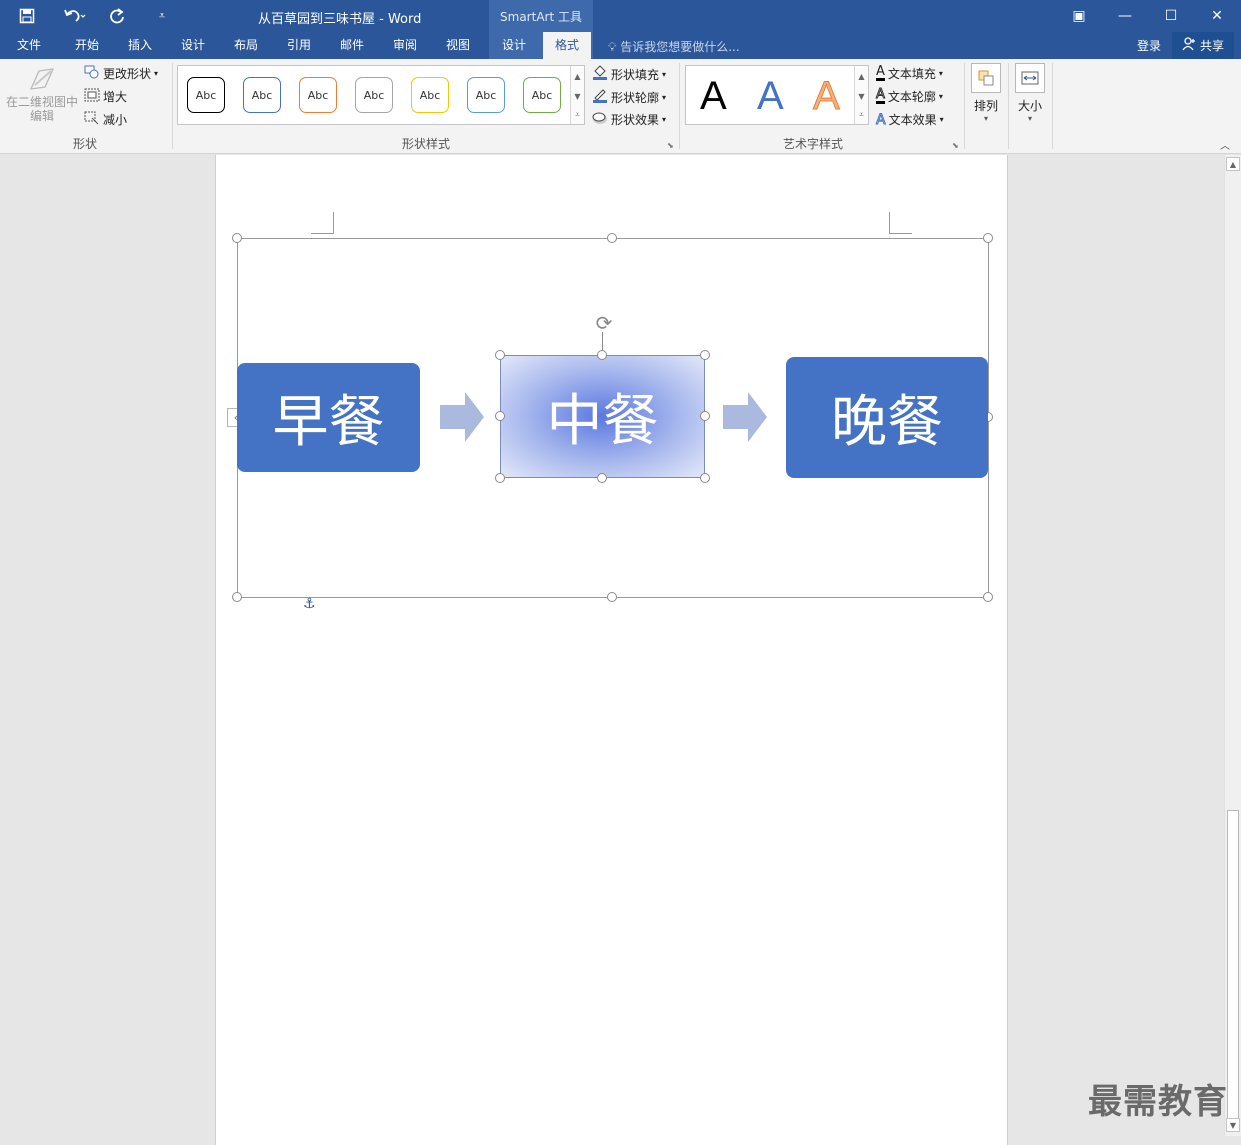 This screenshot has width=1241, height=1145. I want to click on collapse-ribbon-icon: ︿, so click(1225, 144).